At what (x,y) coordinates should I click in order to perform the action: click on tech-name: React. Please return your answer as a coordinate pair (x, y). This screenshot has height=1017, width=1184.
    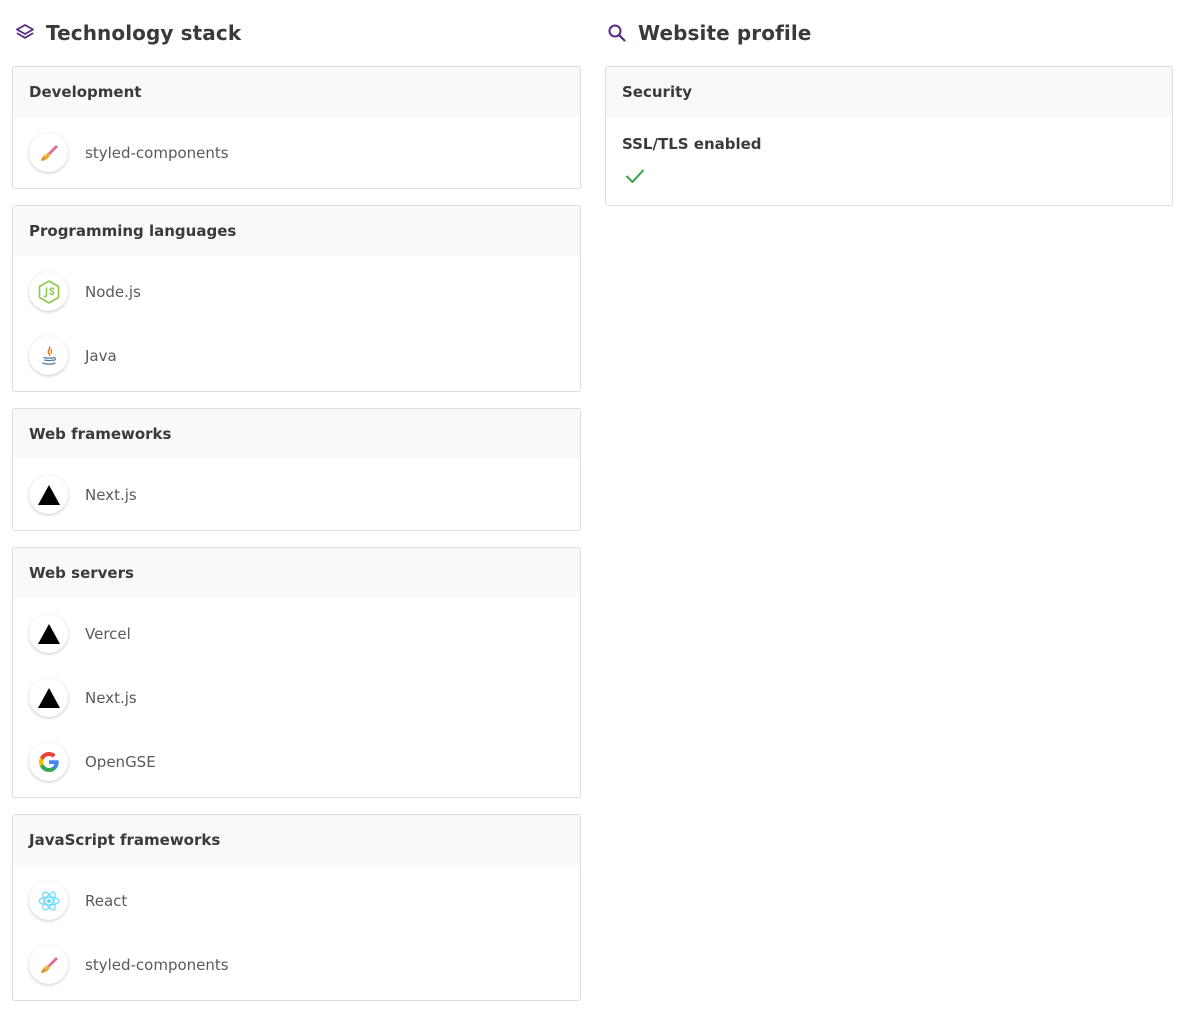
    Looking at the image, I should click on (106, 900).